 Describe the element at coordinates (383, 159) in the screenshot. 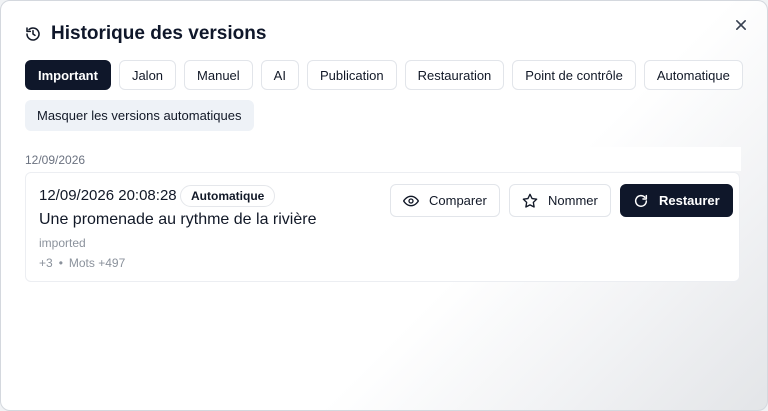

I see `version-group-date: 12/09/2026` at that location.